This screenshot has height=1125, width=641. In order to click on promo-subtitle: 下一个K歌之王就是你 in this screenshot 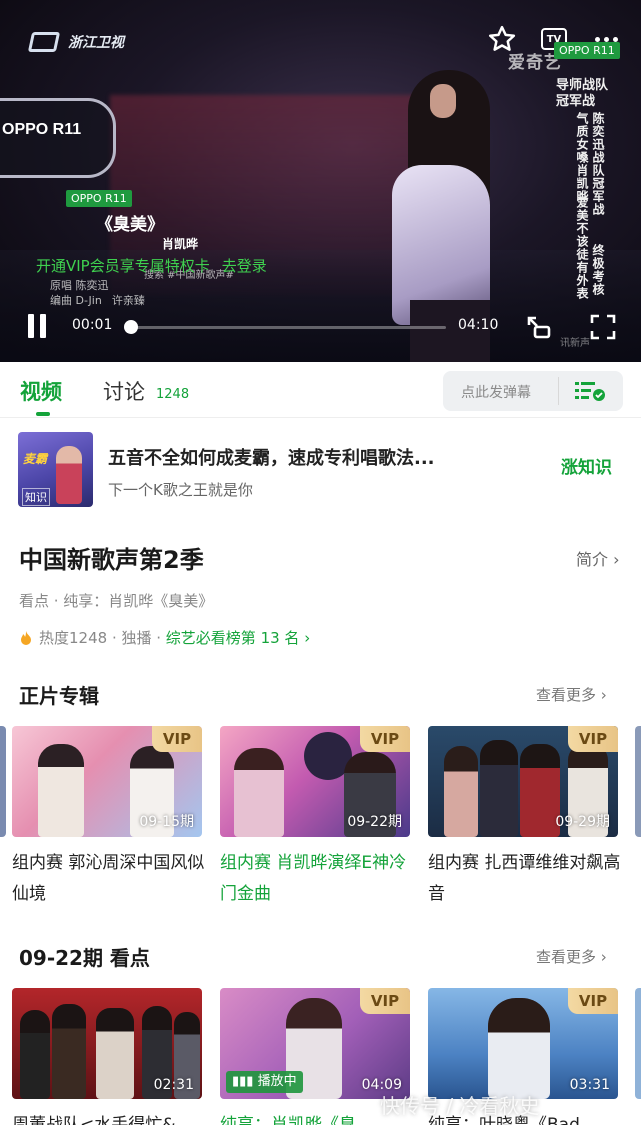, I will do `click(180, 490)`.